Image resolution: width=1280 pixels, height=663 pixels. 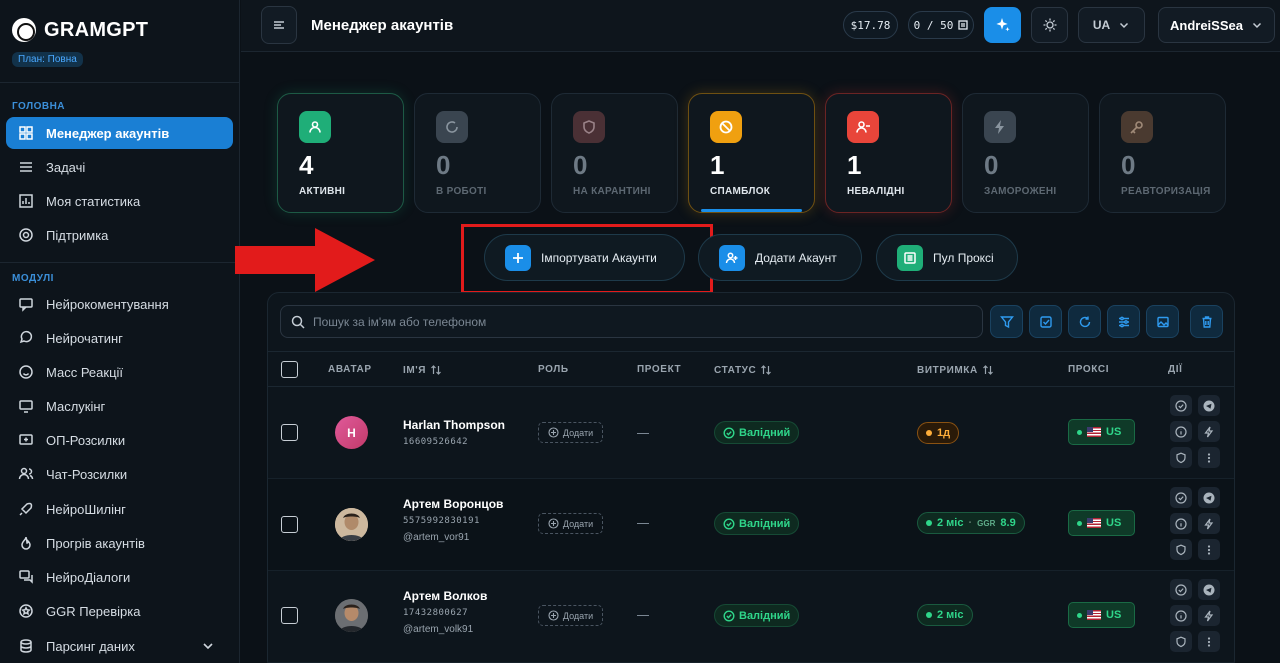 What do you see at coordinates (1216, 25) in the screenshot?
I see `user-menu-button: AndreiSSea` at bounding box center [1216, 25].